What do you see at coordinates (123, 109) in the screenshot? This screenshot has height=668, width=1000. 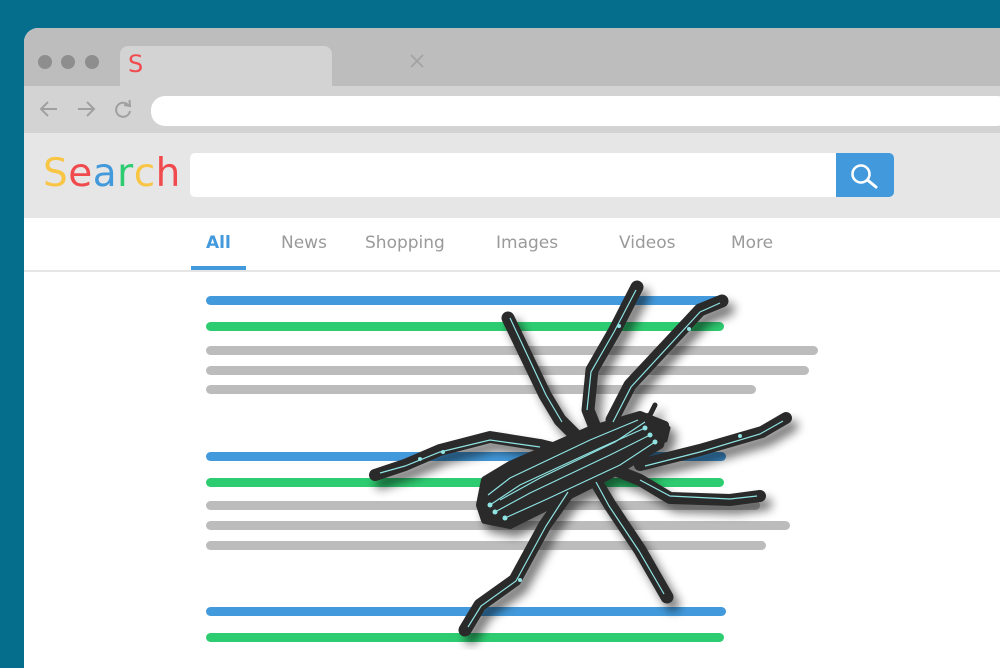 I see `reload-icon` at bounding box center [123, 109].